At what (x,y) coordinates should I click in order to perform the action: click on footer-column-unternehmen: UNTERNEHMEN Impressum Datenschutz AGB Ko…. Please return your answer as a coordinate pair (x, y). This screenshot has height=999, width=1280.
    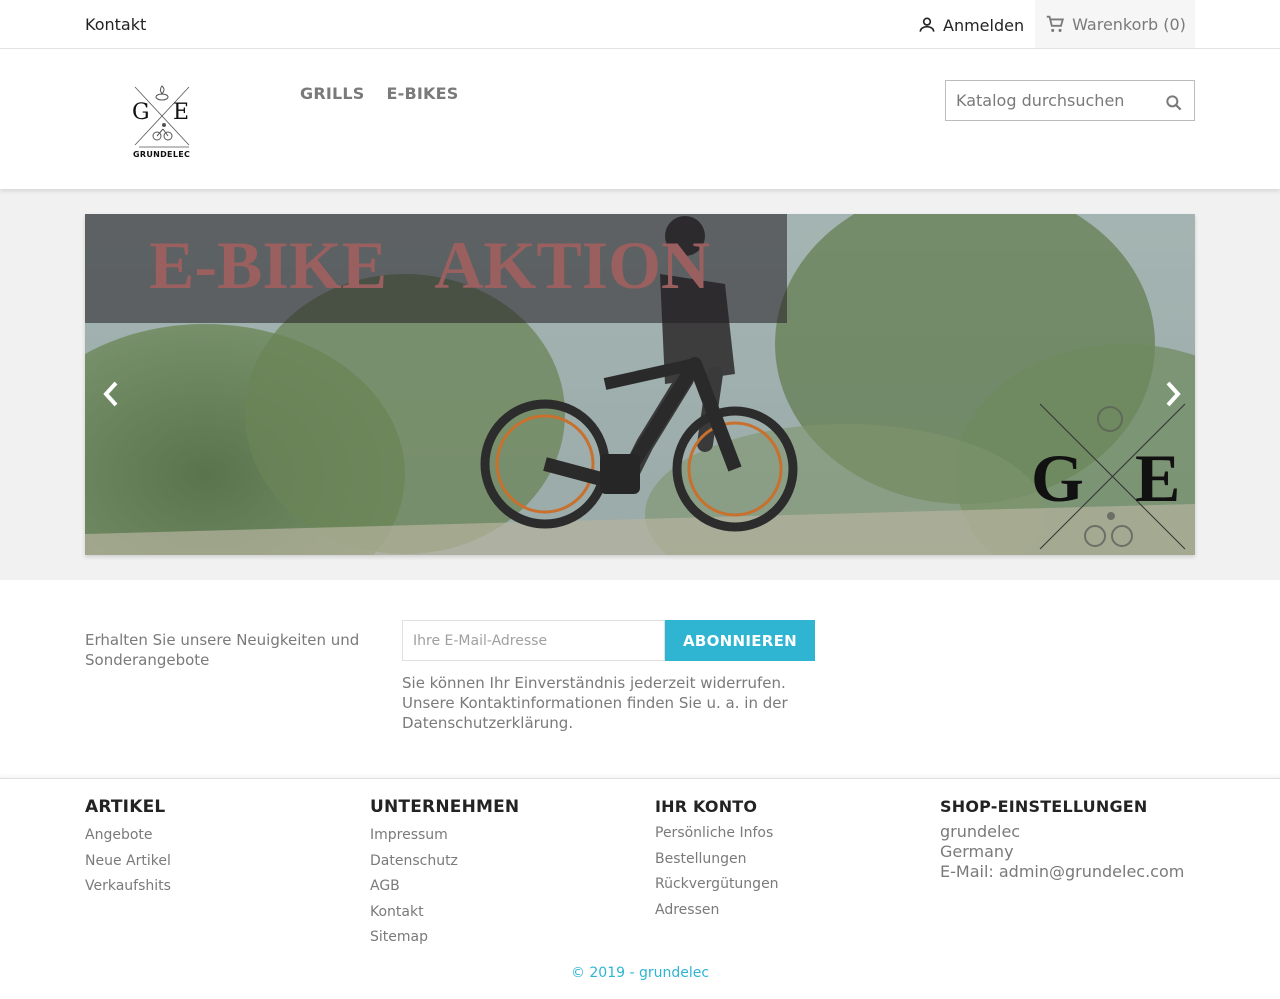
    Looking at the image, I should click on (444, 874).